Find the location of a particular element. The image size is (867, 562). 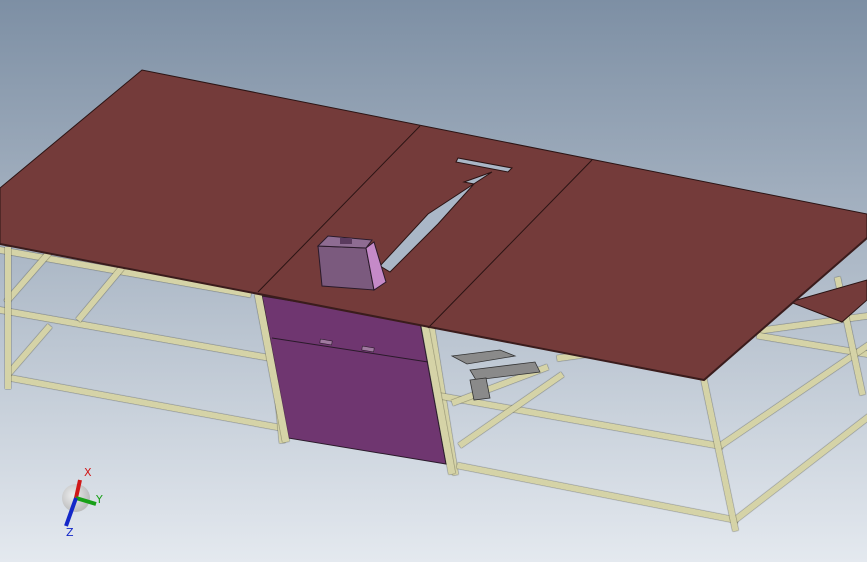

z-axis-label: Z is located at coordinates (70, 532).